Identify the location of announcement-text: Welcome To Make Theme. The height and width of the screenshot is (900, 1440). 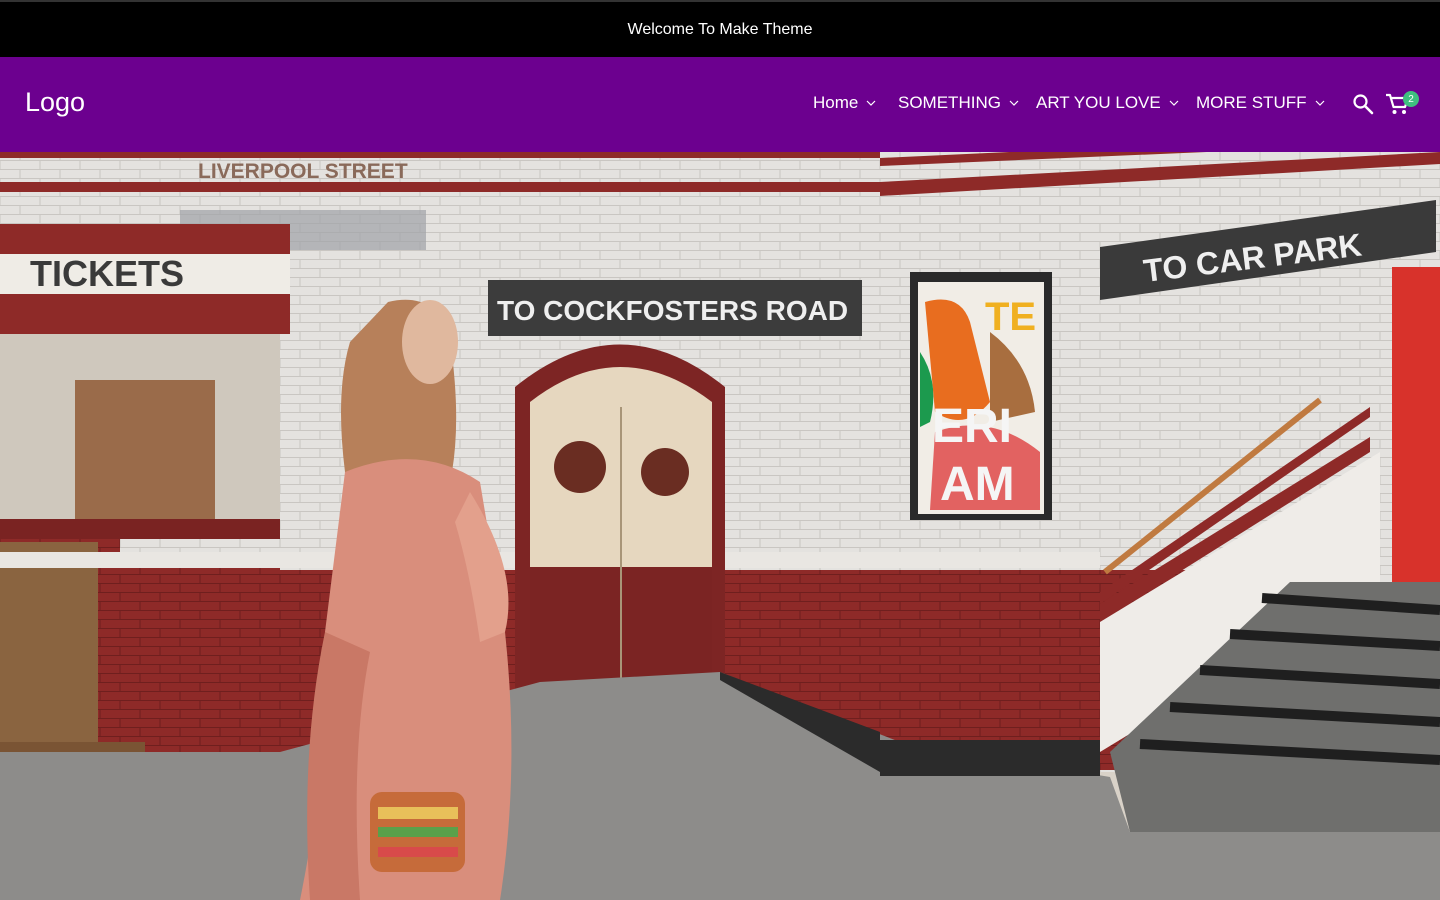
(720, 29).